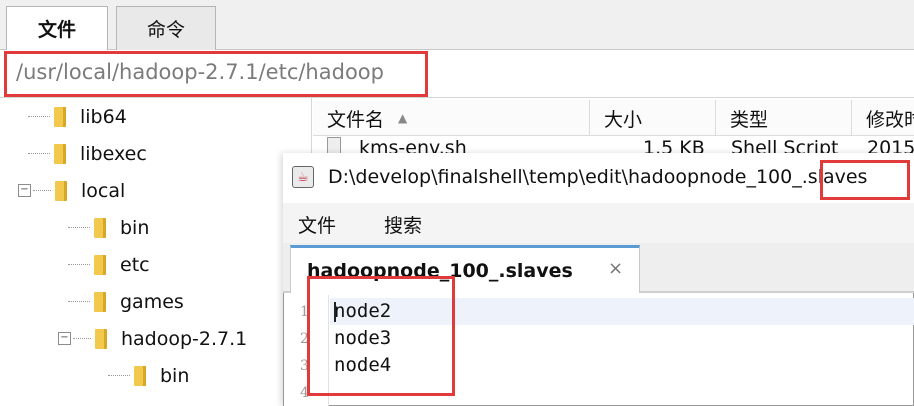 This screenshot has width=914, height=406. Describe the element at coordinates (155, 227) in the screenshot. I see `tree-item-bin: bin` at that location.